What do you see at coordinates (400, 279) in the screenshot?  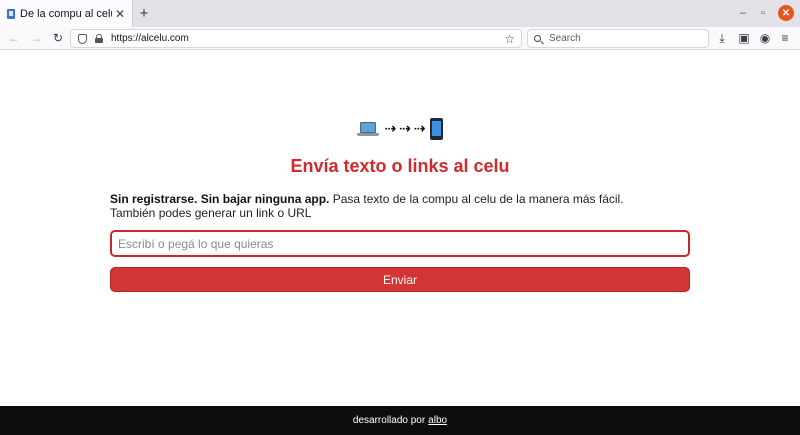 I see `send-button: Enviar` at bounding box center [400, 279].